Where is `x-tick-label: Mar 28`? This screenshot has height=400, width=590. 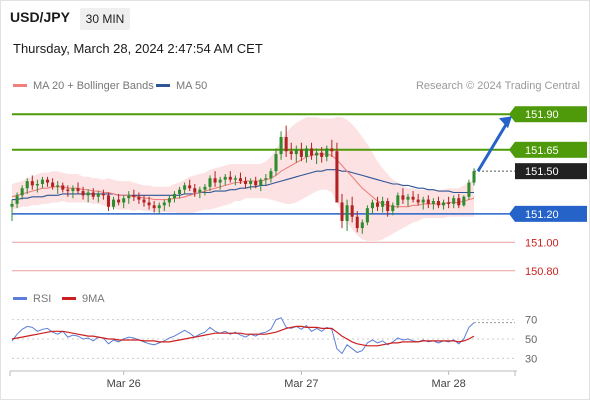 x-tick-label: Mar 28 is located at coordinates (448, 384).